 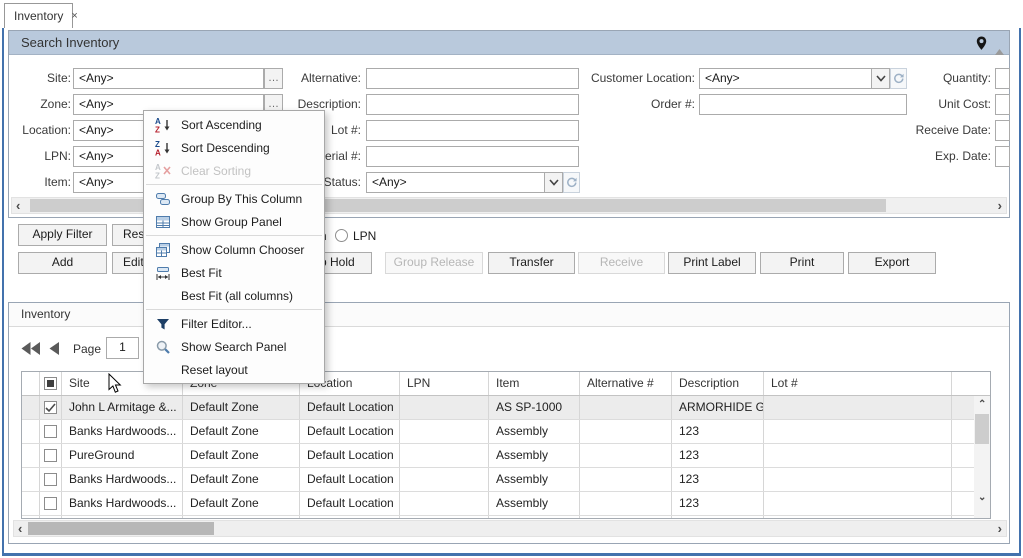 What do you see at coordinates (712, 263) in the screenshot?
I see `print-label-button: Print Label` at bounding box center [712, 263].